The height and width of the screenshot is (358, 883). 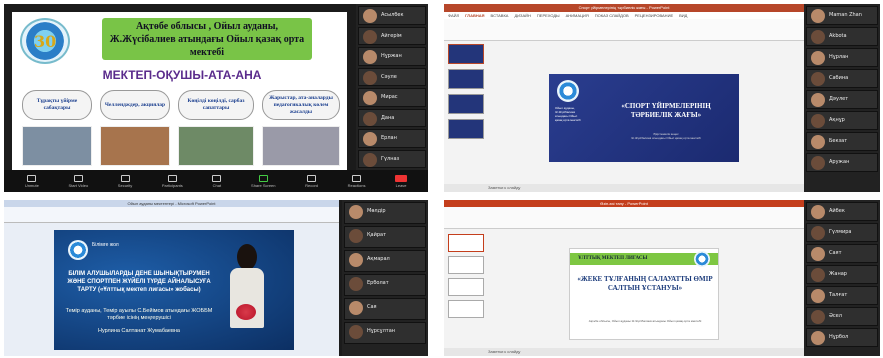 I want to click on participant-tile: Maman Zhan, so click(x=842, y=15).